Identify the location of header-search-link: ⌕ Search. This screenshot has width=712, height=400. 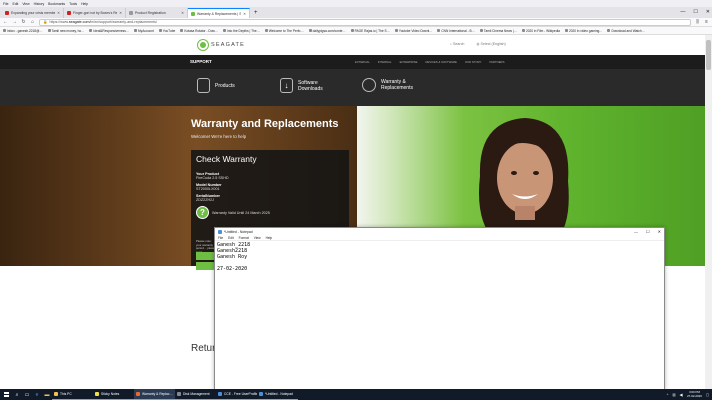
(457, 44).